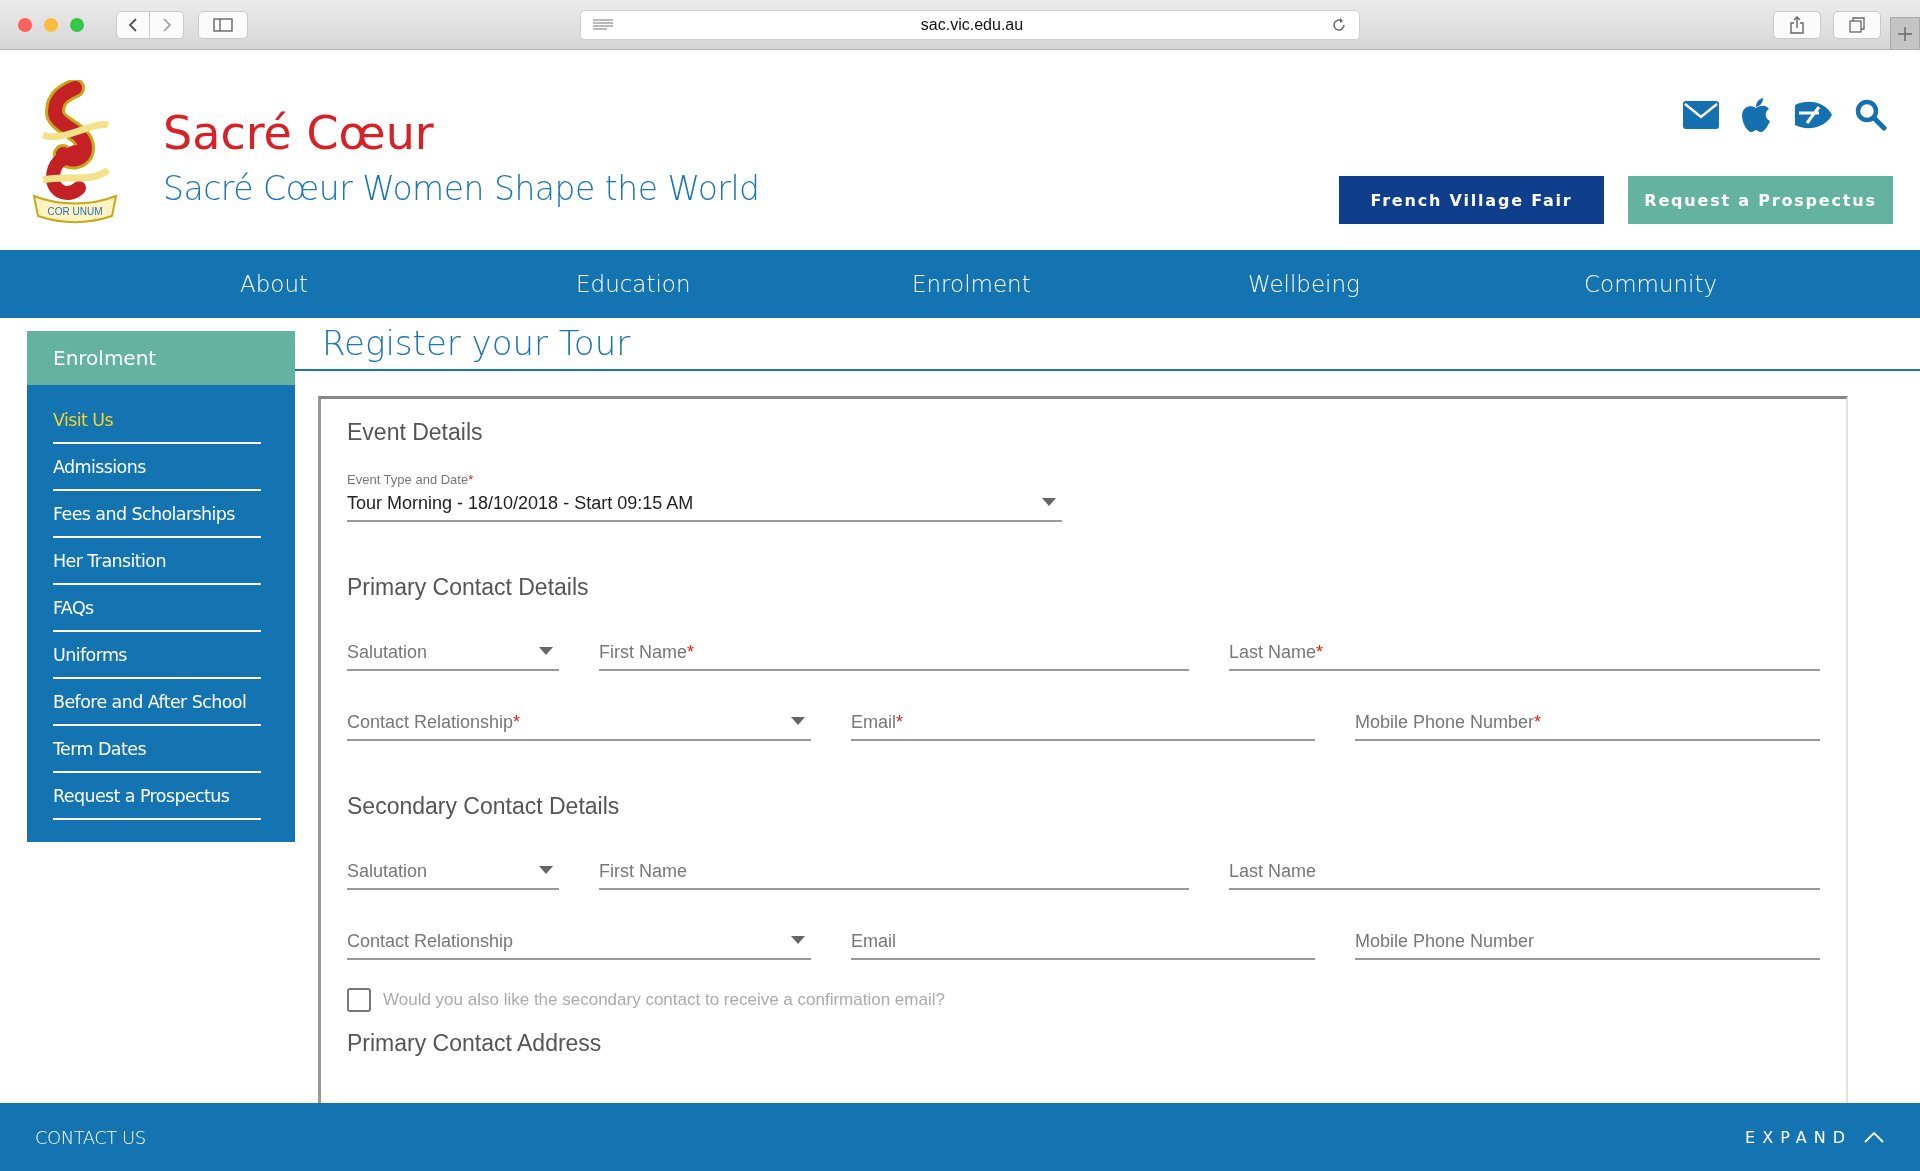  What do you see at coordinates (75, 152) in the screenshot?
I see `crest-logo: COR UNUM` at bounding box center [75, 152].